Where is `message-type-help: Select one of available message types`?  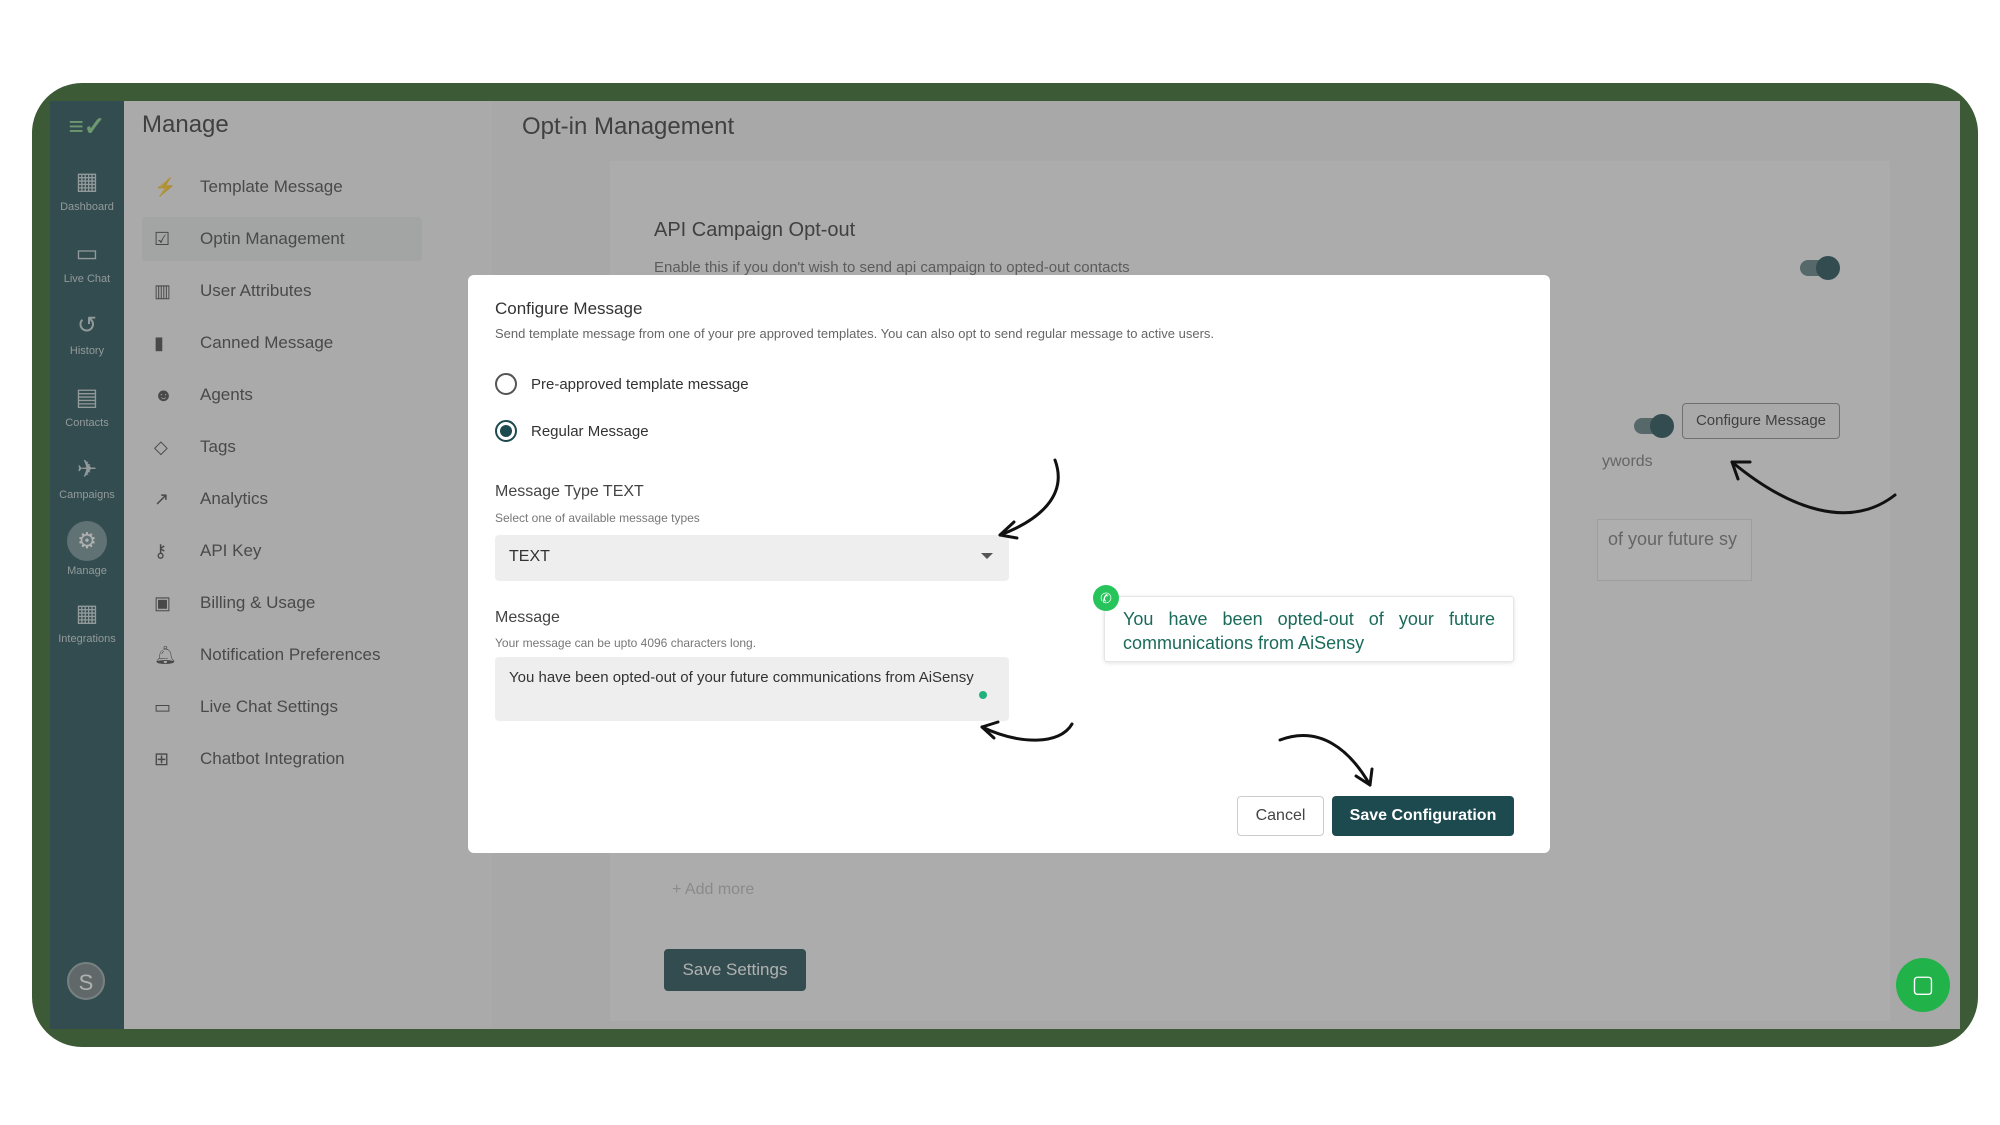
message-type-help: Select one of available message types is located at coordinates (597, 518).